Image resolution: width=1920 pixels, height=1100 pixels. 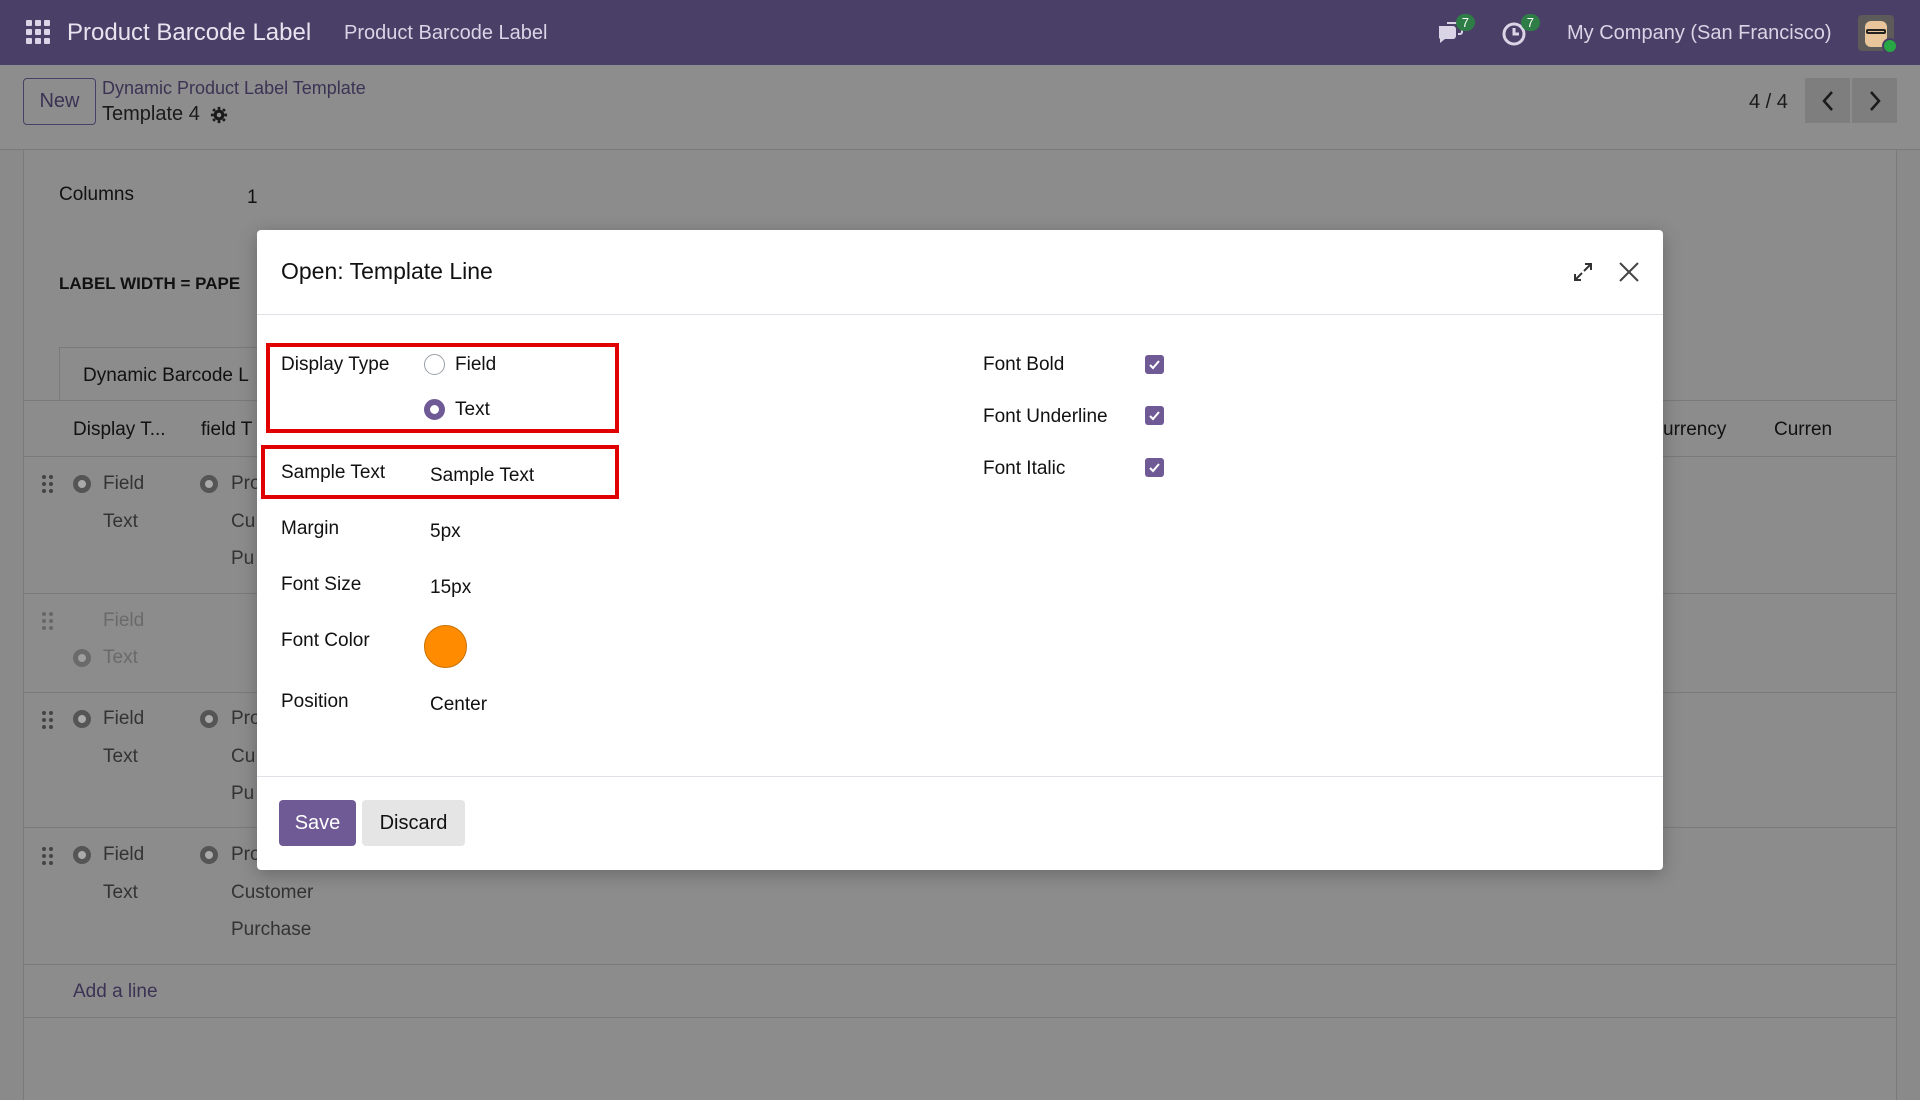 What do you see at coordinates (450, 588) in the screenshot?
I see `font-size-input: 15px` at bounding box center [450, 588].